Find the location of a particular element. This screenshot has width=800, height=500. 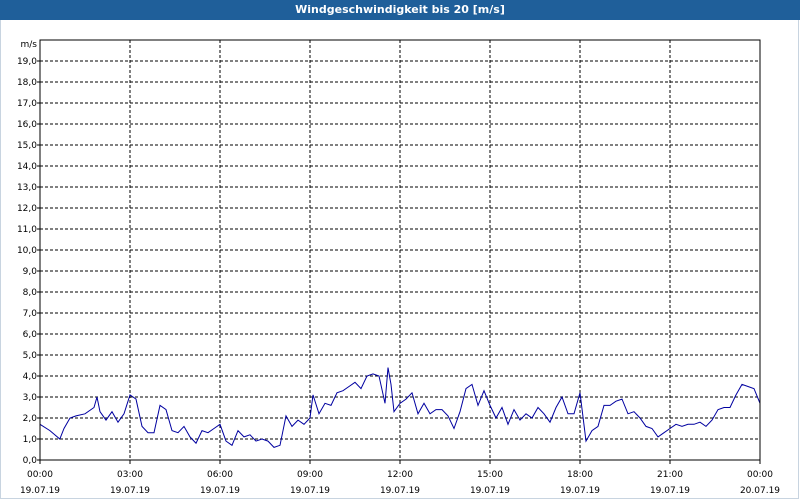

y-tick-label: 19,0 is located at coordinates (27, 62).